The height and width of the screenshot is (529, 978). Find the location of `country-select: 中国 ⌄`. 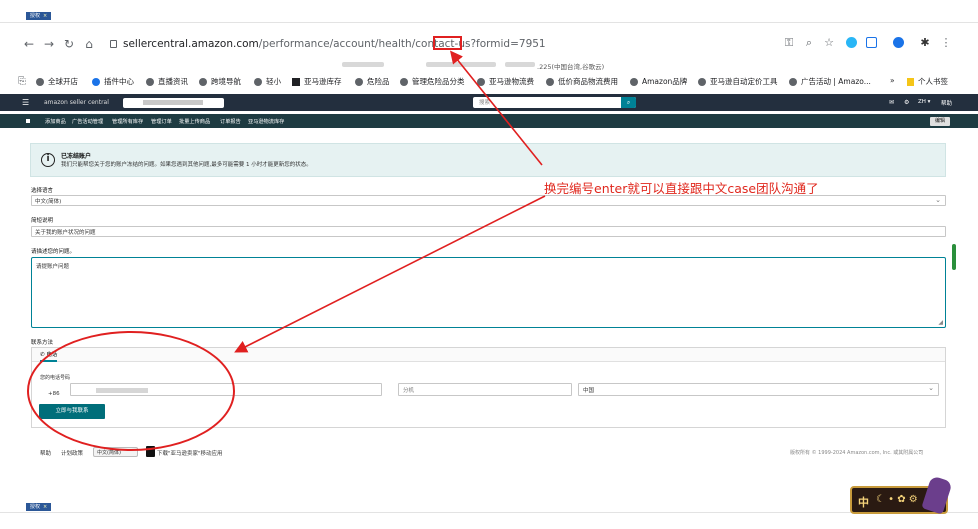

country-select: 中国 ⌄ is located at coordinates (758, 389).